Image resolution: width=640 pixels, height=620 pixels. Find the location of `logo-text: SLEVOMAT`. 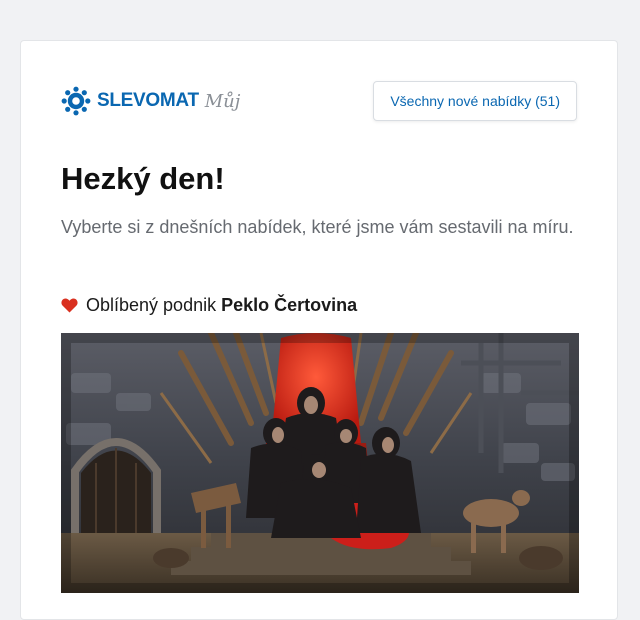

logo-text: SLEVOMAT is located at coordinates (148, 100).